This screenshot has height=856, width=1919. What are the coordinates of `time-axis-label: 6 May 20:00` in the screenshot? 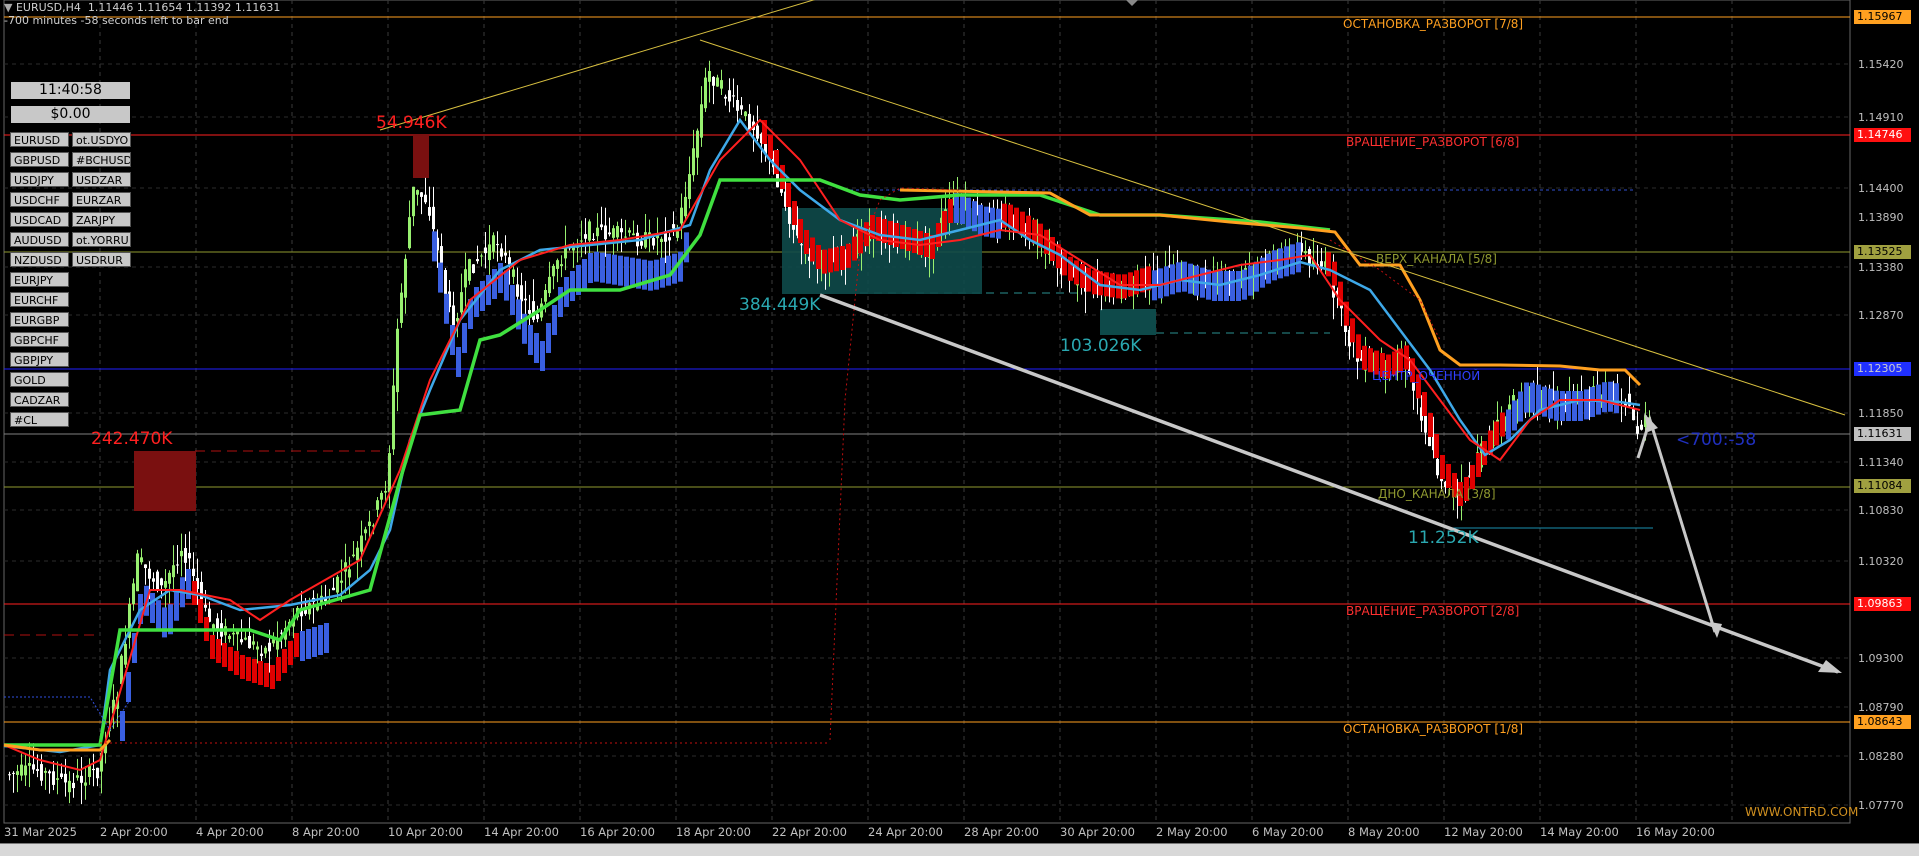 It's located at (1288, 832).